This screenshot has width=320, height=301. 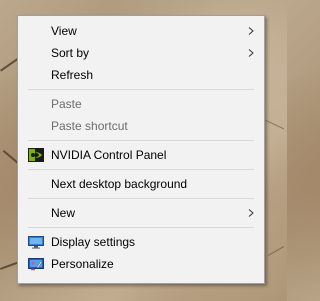 I want to click on menu-item-refresh: Refresh, so click(x=141, y=75).